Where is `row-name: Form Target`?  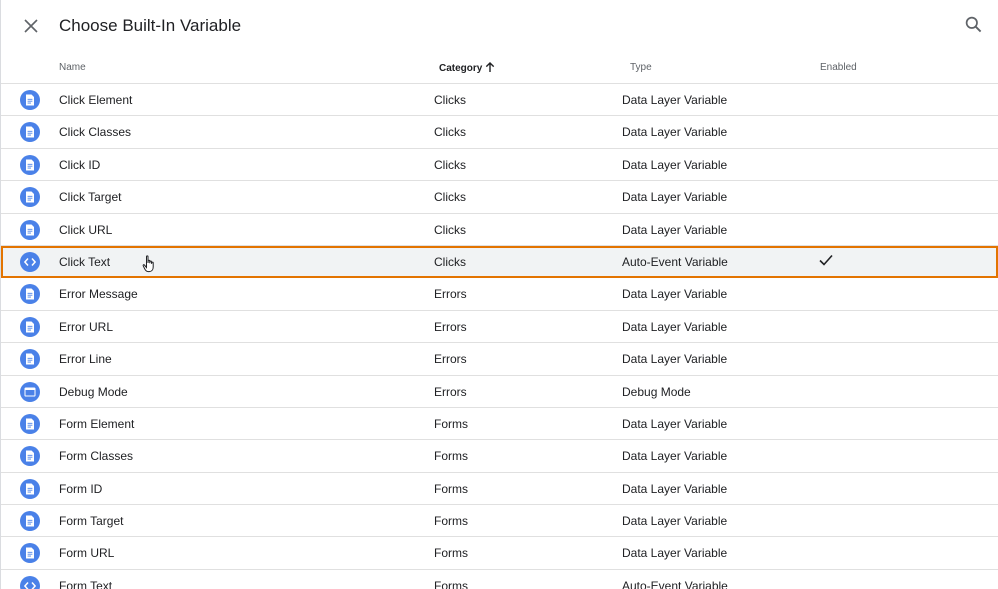
row-name: Form Target is located at coordinates (91, 521).